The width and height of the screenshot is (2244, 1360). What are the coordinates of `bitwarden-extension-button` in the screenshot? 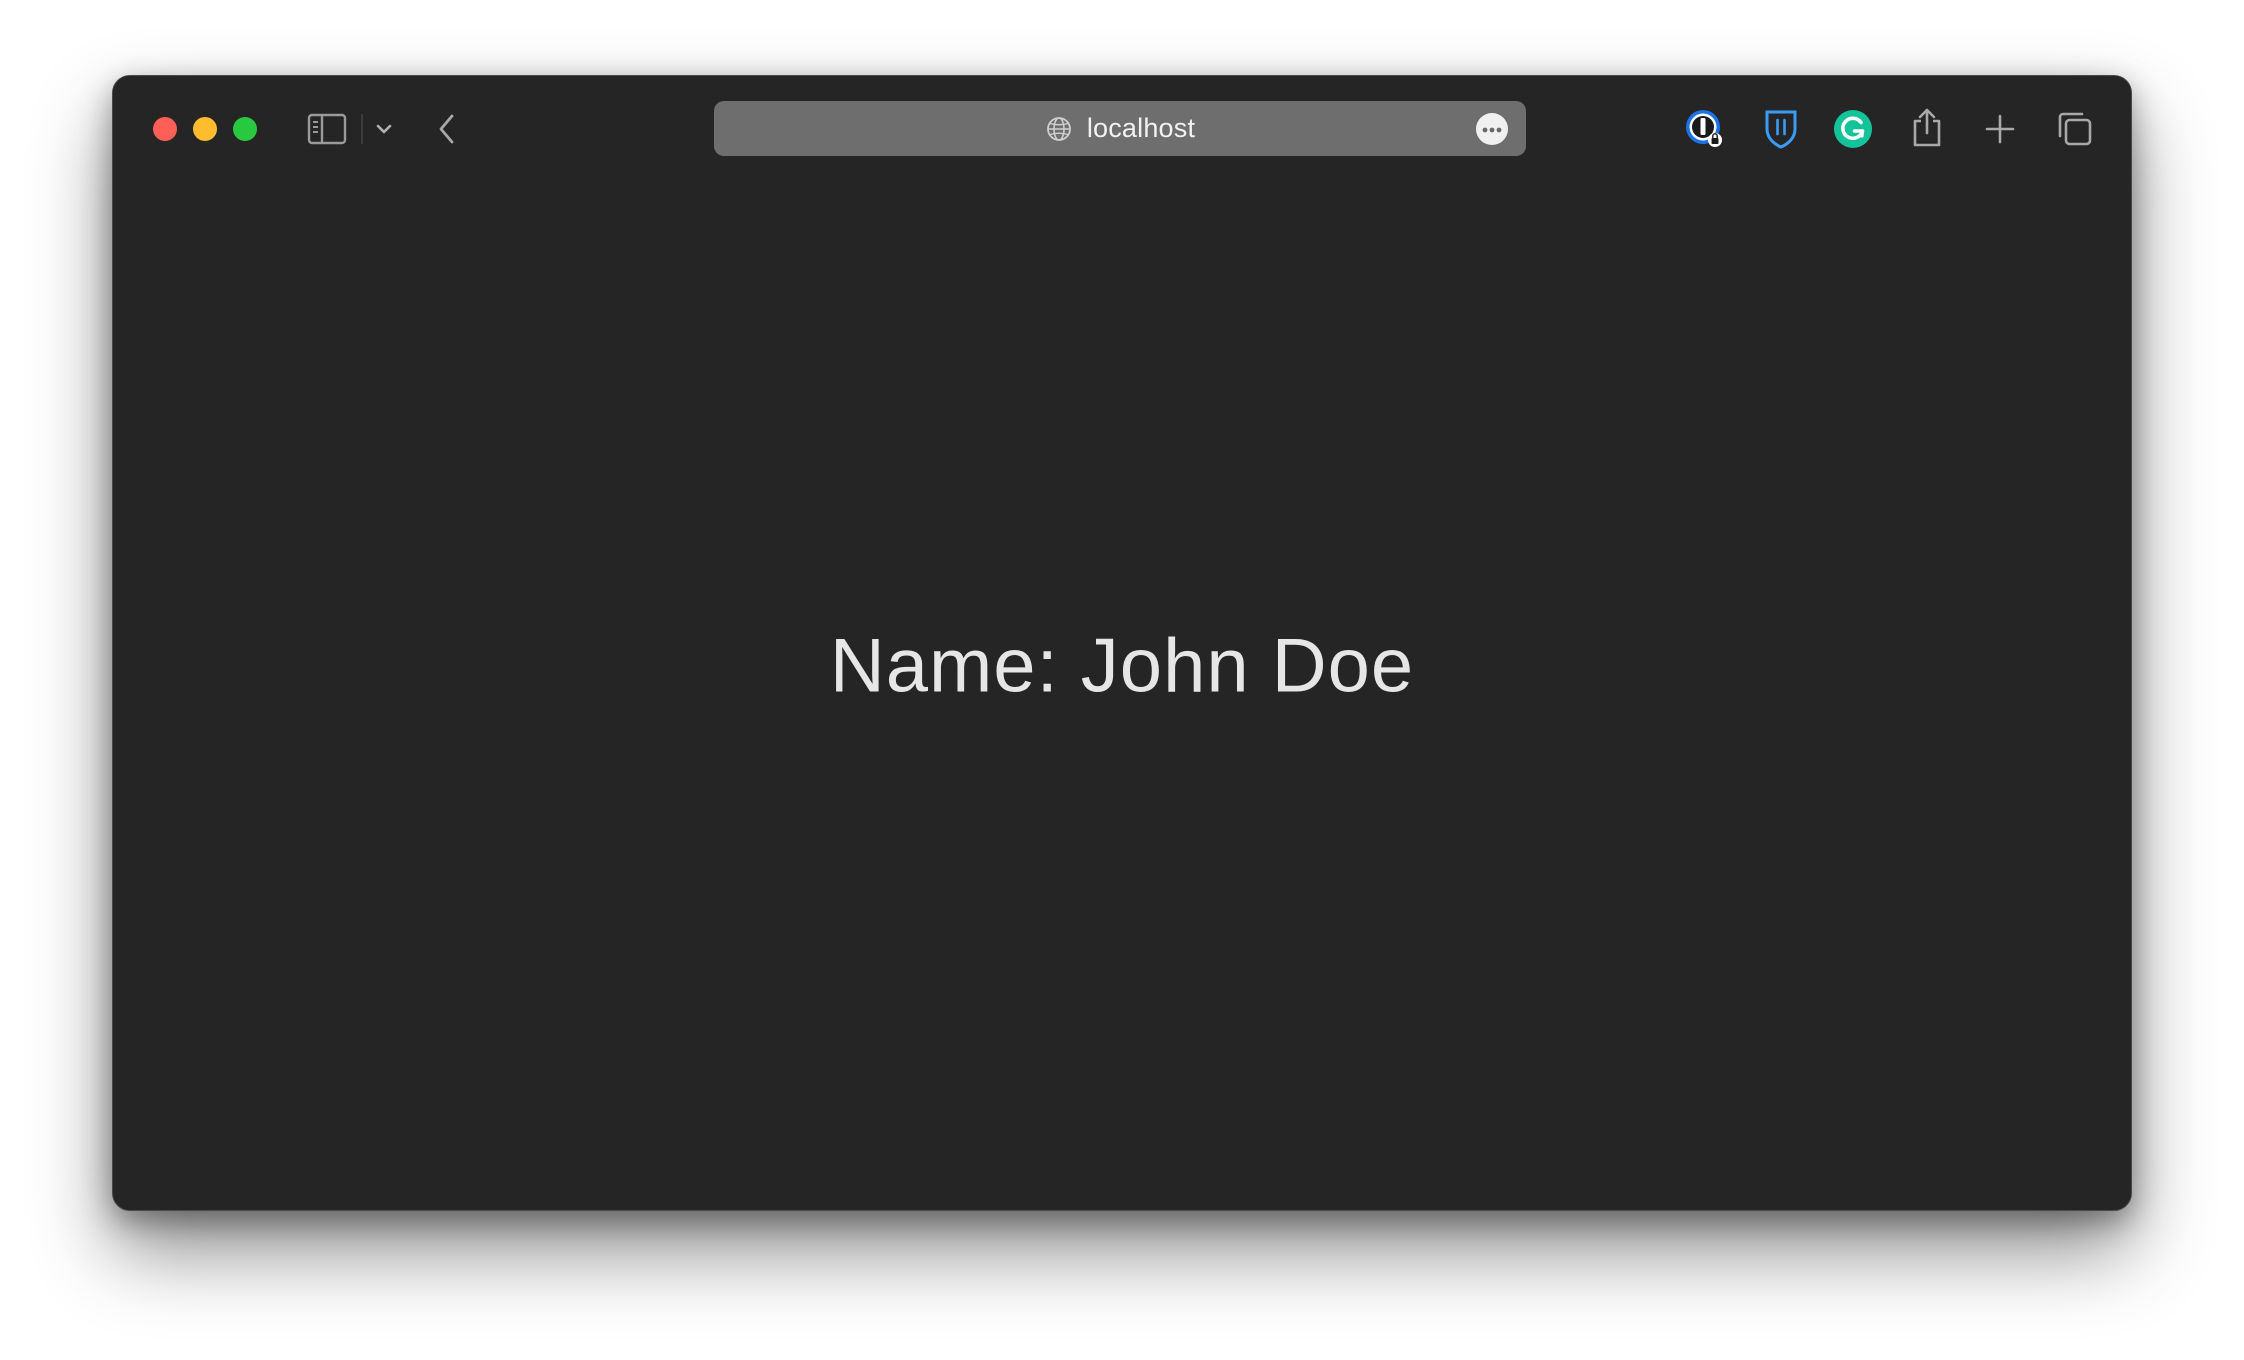 It's located at (1781, 129).